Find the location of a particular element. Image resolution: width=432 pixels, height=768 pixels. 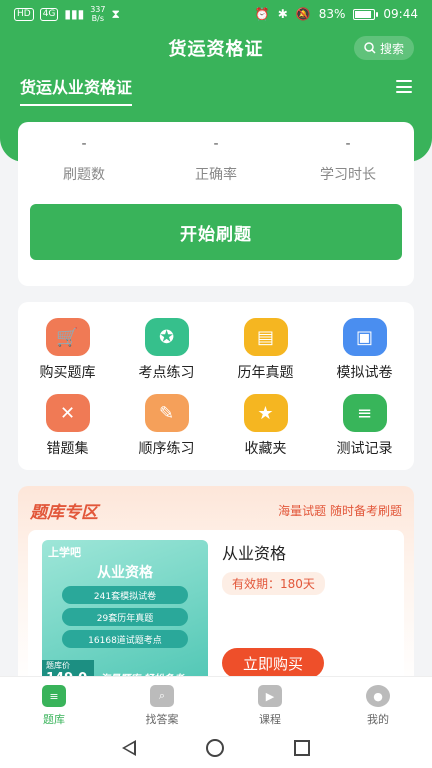

validity-badge: 有效期：180天 is located at coordinates (273, 583).